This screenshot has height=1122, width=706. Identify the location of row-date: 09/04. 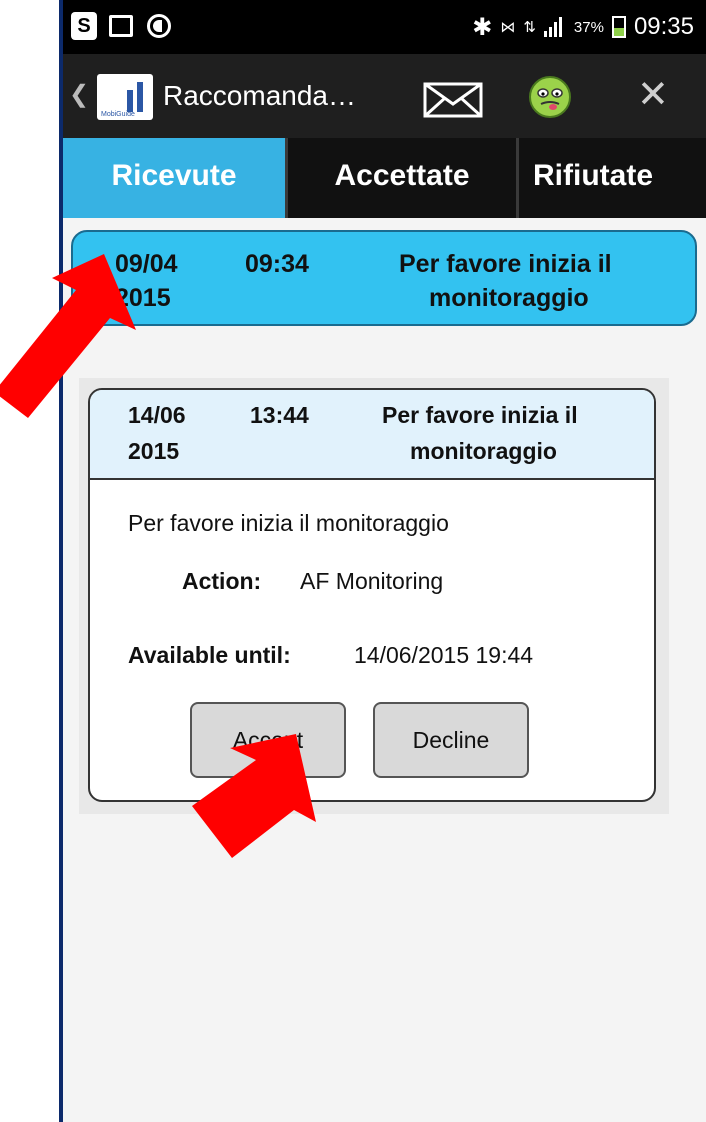
(146, 264).